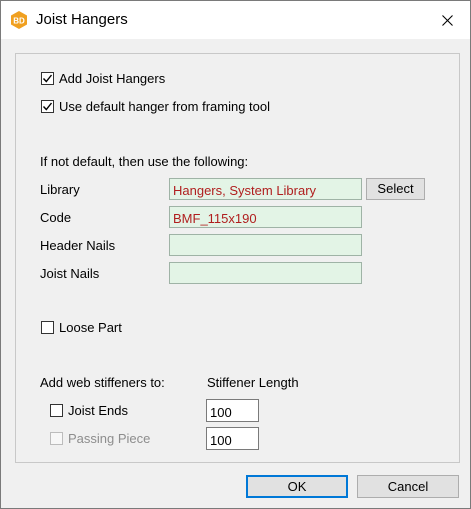 The height and width of the screenshot is (509, 471). Describe the element at coordinates (265, 273) in the screenshot. I see `joist-nails-field` at that location.